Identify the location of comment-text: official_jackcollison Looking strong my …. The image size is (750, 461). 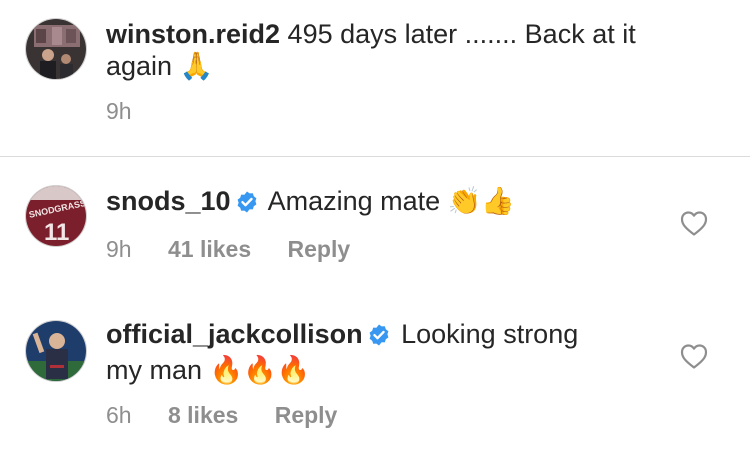
(342, 352).